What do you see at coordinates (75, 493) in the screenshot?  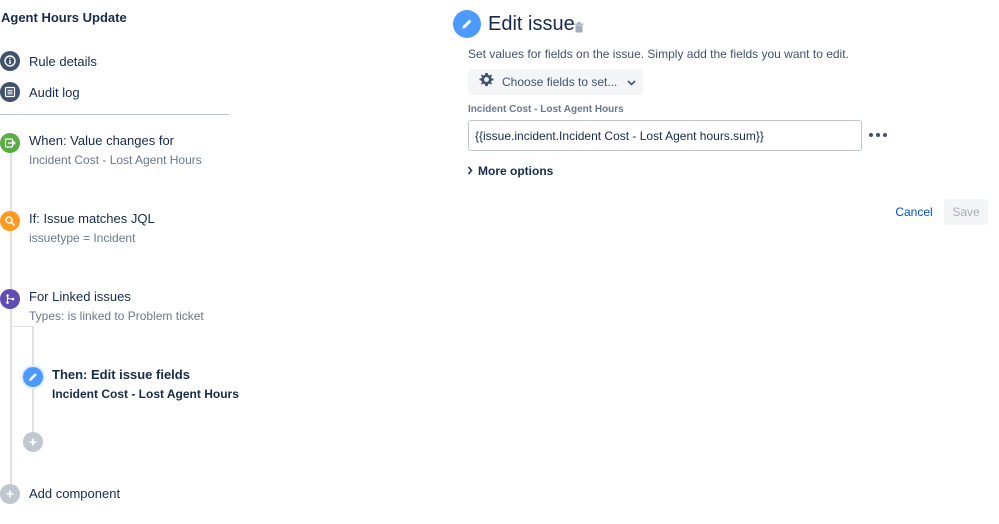 I see `add-component-label: Add component` at bounding box center [75, 493].